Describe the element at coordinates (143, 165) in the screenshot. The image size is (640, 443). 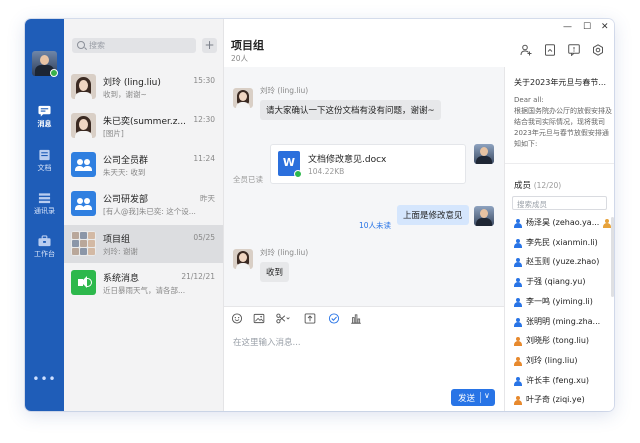
I see `conversation-item: 公司全员群 11:24 朱天天: 收到` at that location.